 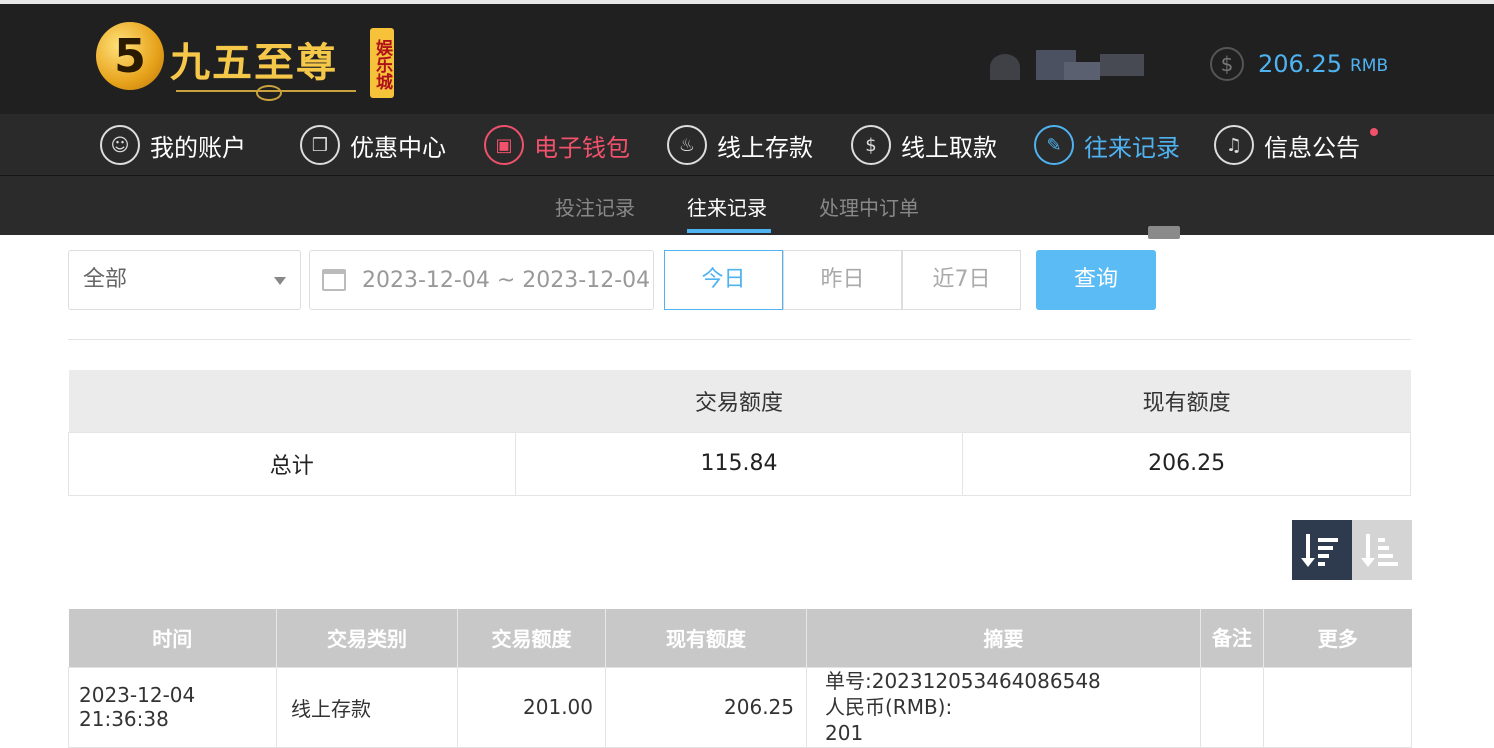 I want to click on column-header-amount: 交易额度, so click(x=531, y=638).